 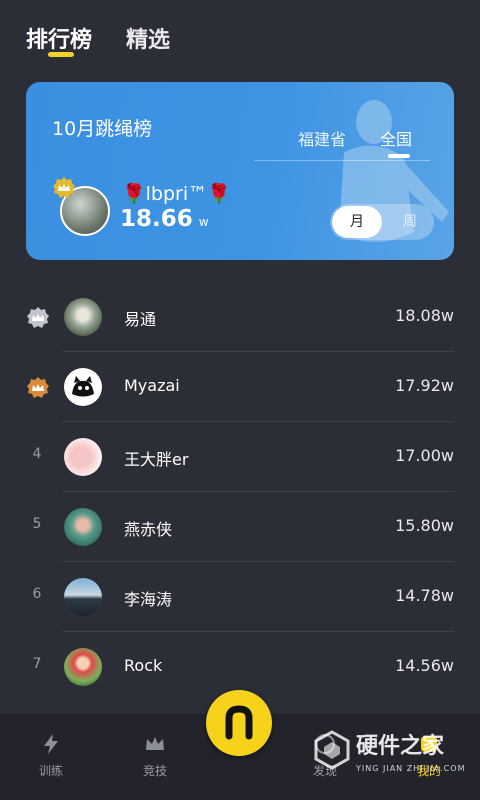 I want to click on bronze-crown-icon, so click(x=38, y=387).